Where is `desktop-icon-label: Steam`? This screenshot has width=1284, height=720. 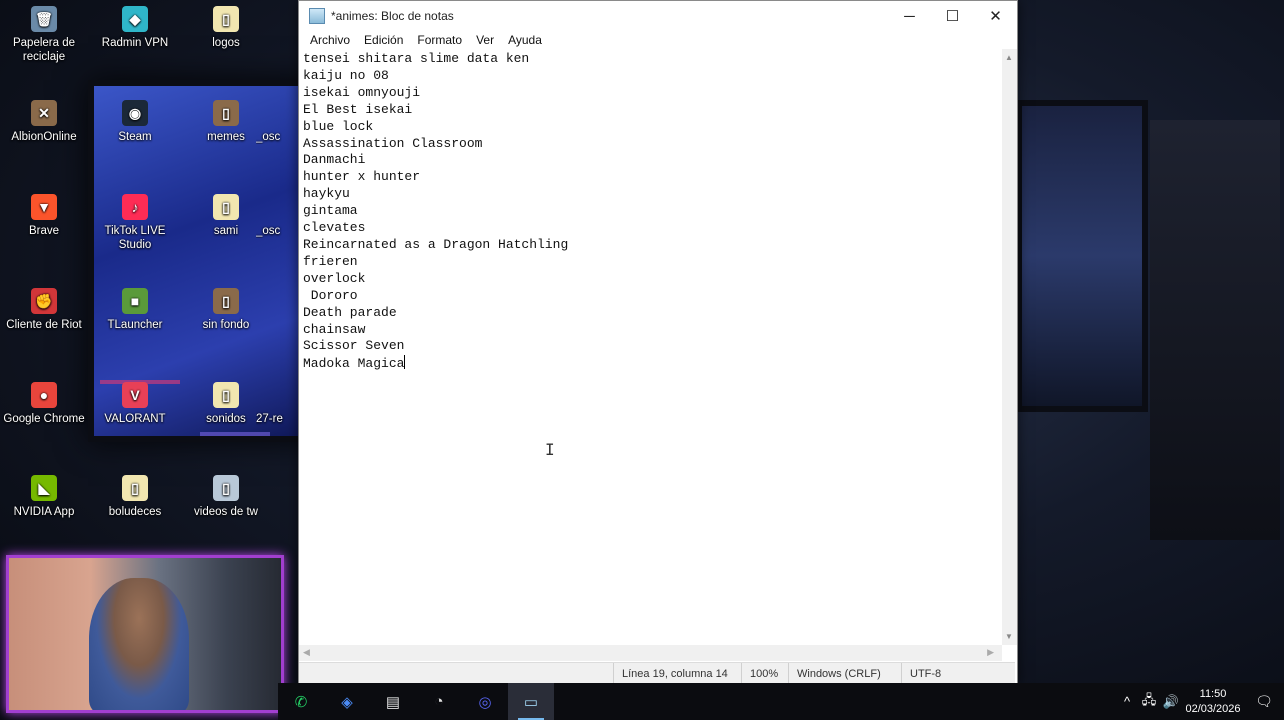
desktop-icon-label: Steam is located at coordinates (135, 137).